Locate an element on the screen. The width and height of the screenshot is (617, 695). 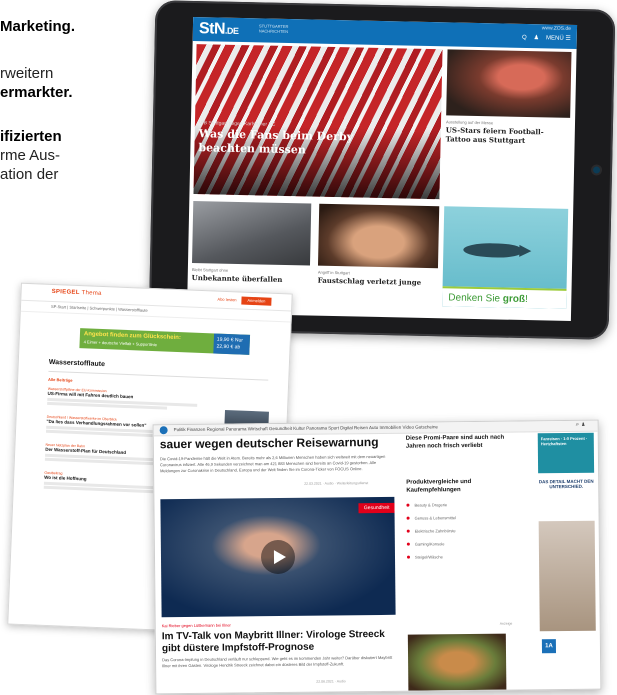
promo-line-2: rweitern is located at coordinates (27, 73).